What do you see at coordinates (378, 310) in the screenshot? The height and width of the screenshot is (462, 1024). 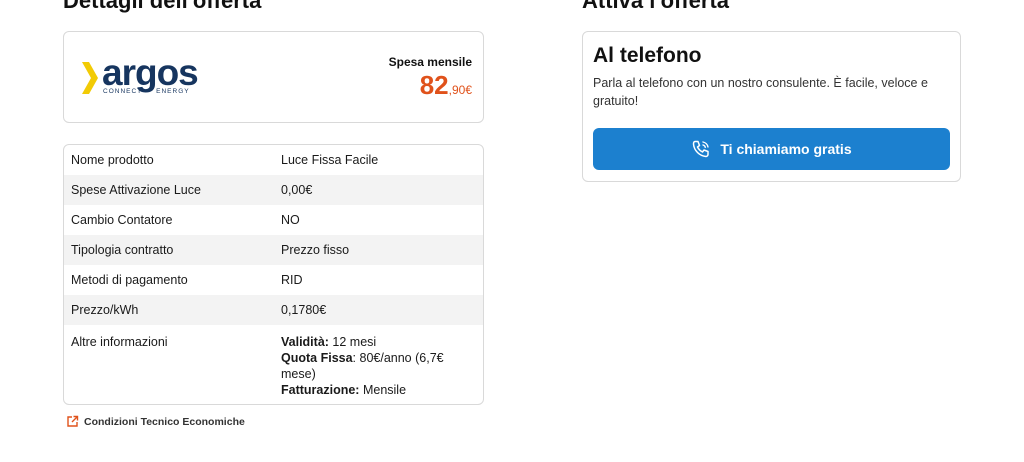 I see `row-value: 0,1780€` at bounding box center [378, 310].